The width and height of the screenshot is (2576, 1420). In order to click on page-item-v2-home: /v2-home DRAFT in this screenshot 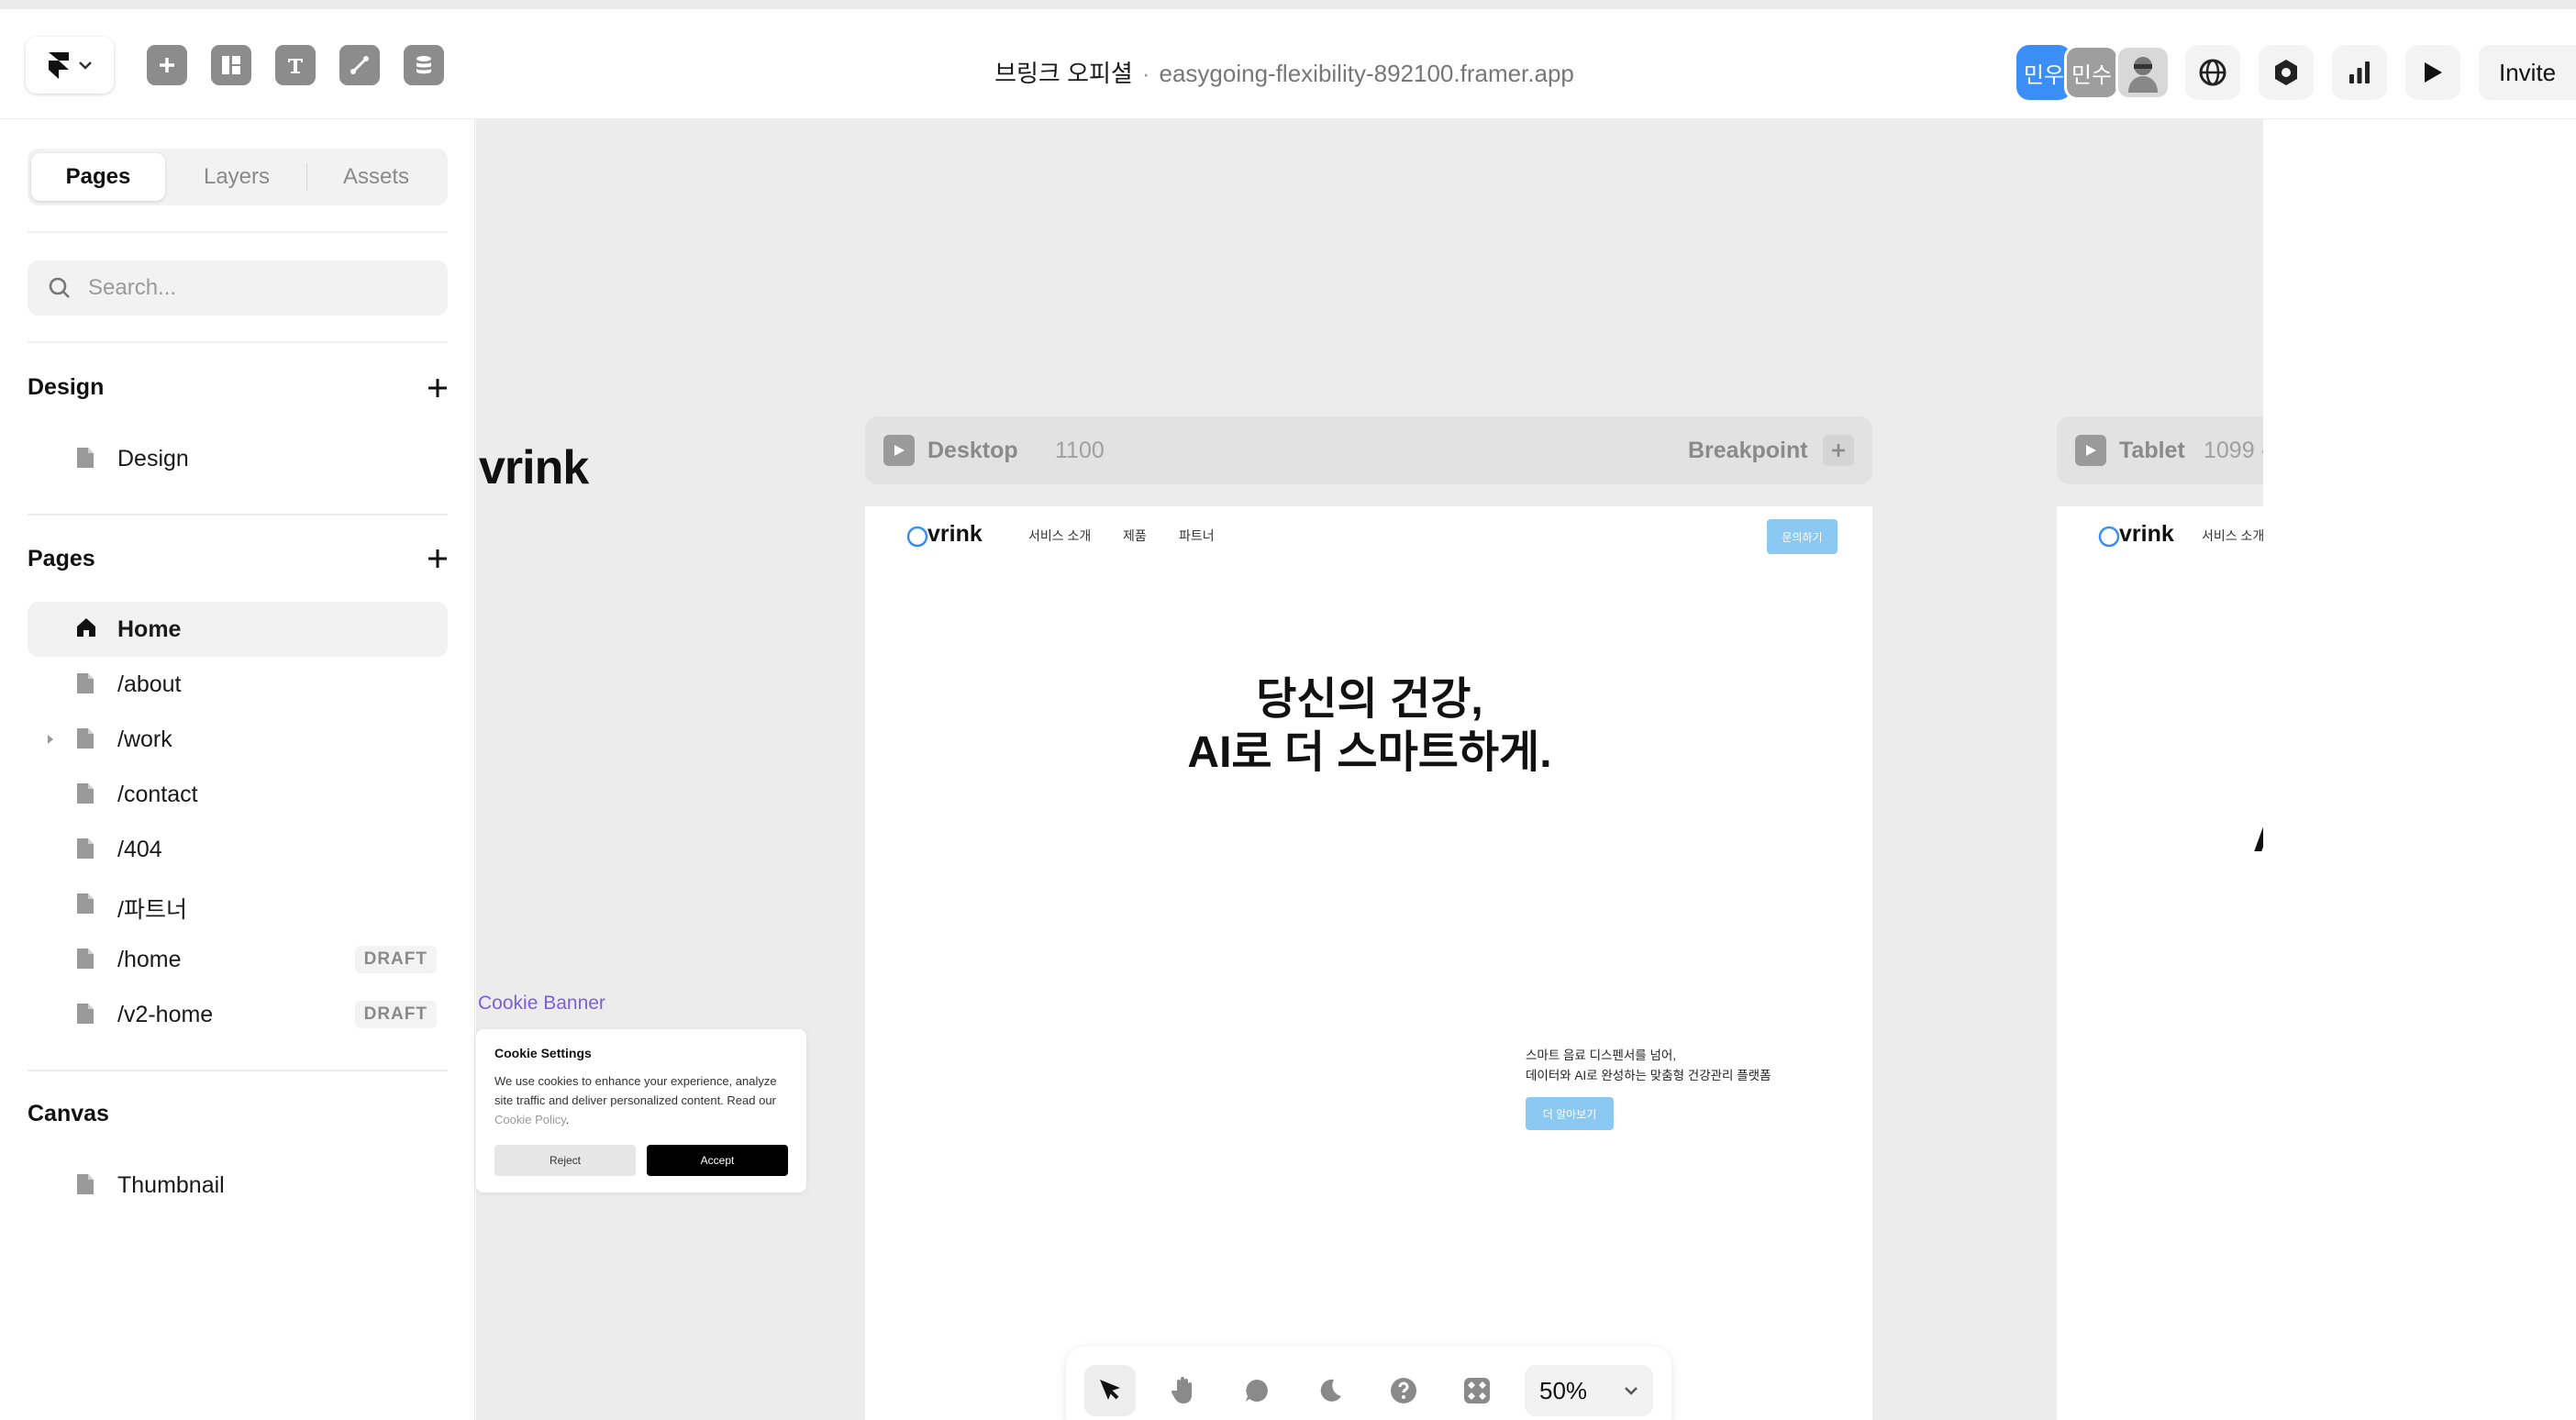, I will do `click(238, 1015)`.